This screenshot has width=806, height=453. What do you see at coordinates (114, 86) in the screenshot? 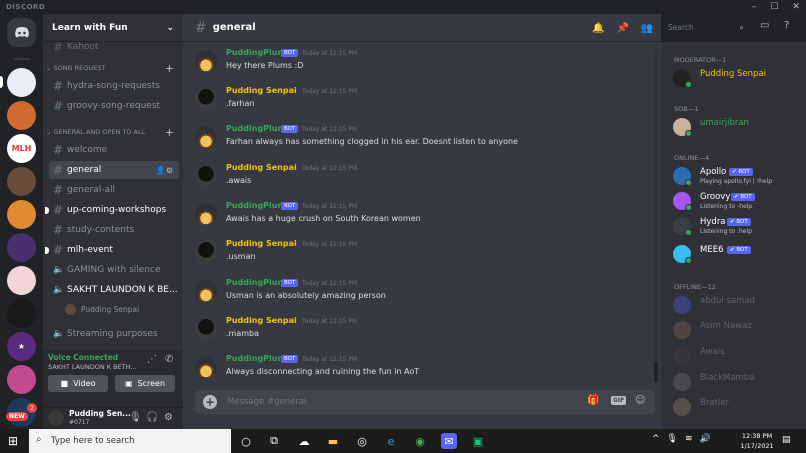
I see `channel-hydra-song-requests: # hydra-song-requests` at bounding box center [114, 86].